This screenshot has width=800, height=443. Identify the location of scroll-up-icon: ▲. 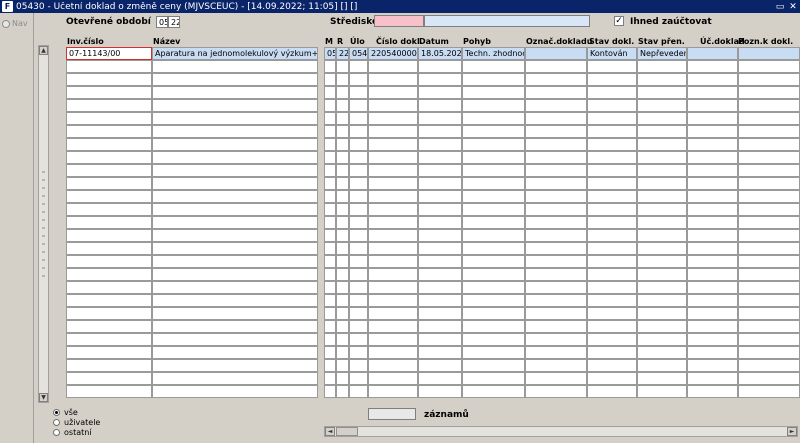
(43, 50).